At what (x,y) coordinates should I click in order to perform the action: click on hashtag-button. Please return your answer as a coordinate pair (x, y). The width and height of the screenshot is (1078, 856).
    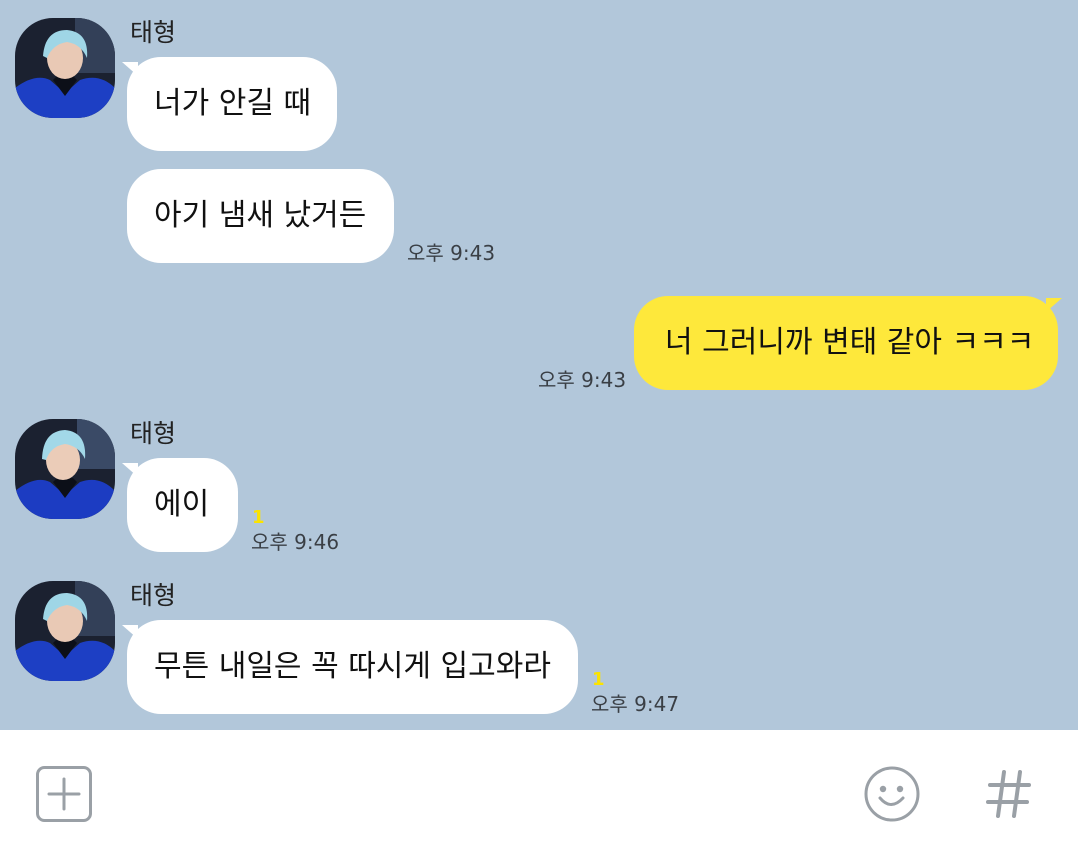
    Looking at the image, I should click on (1009, 796).